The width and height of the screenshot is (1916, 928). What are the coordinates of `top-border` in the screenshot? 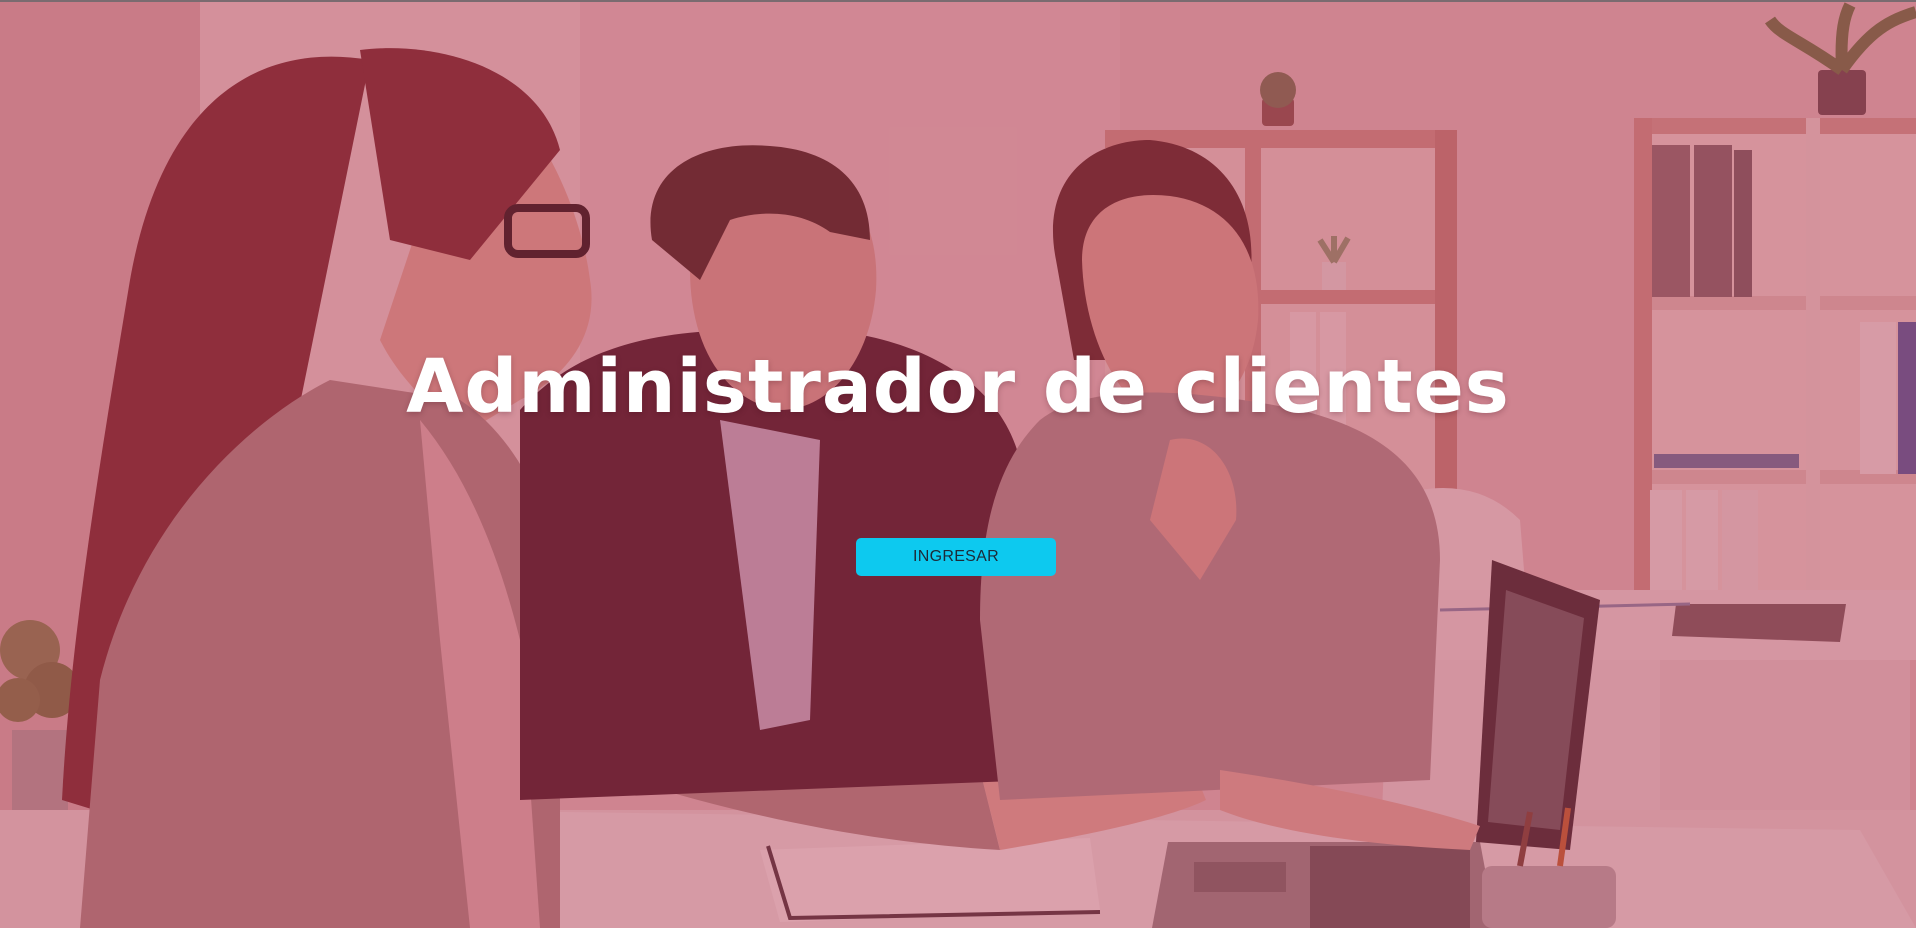 It's located at (958, 1).